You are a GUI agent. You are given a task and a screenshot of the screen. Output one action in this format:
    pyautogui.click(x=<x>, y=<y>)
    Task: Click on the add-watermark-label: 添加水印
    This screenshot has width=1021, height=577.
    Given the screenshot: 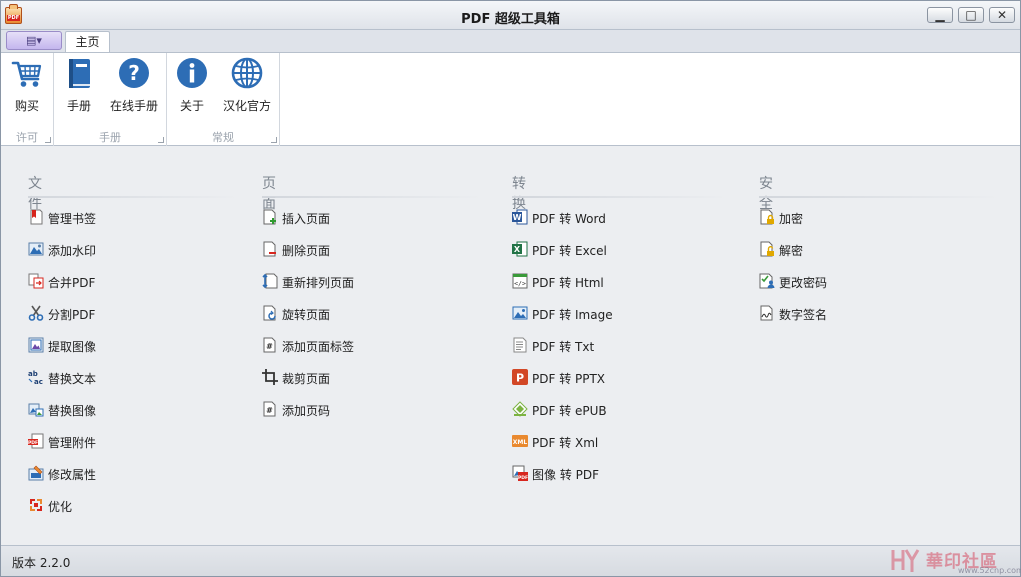 What is the action you would take?
    pyautogui.click(x=72, y=251)
    